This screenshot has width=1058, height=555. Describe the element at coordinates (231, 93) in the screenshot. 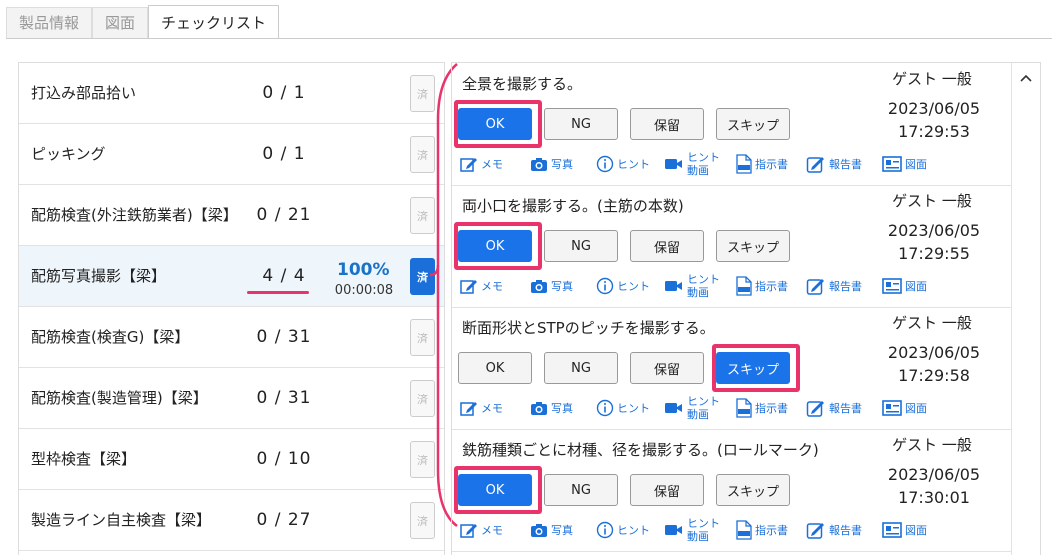

I see `checklist-row: 打込み部品拾い 0 / 1 済` at that location.